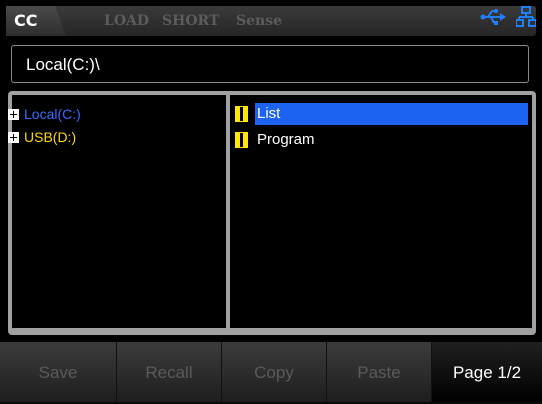  I want to click on paste-button: Paste, so click(379, 372).